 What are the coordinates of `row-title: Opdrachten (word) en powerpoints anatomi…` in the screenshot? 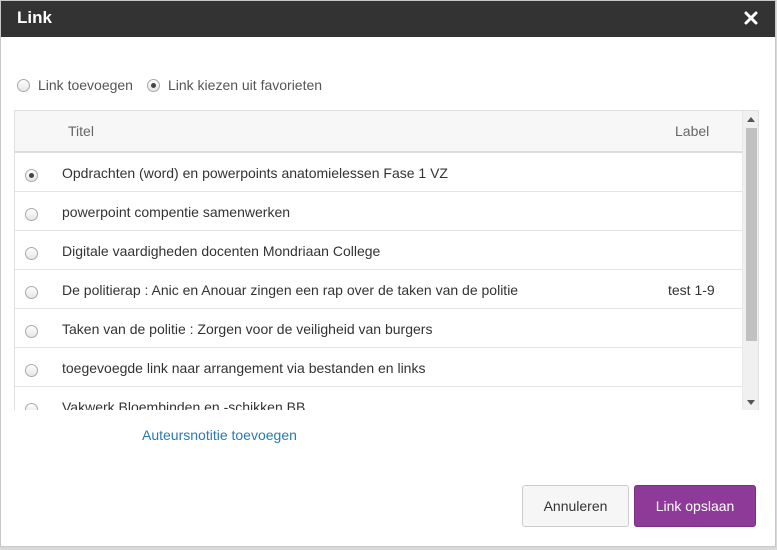 It's located at (255, 173).